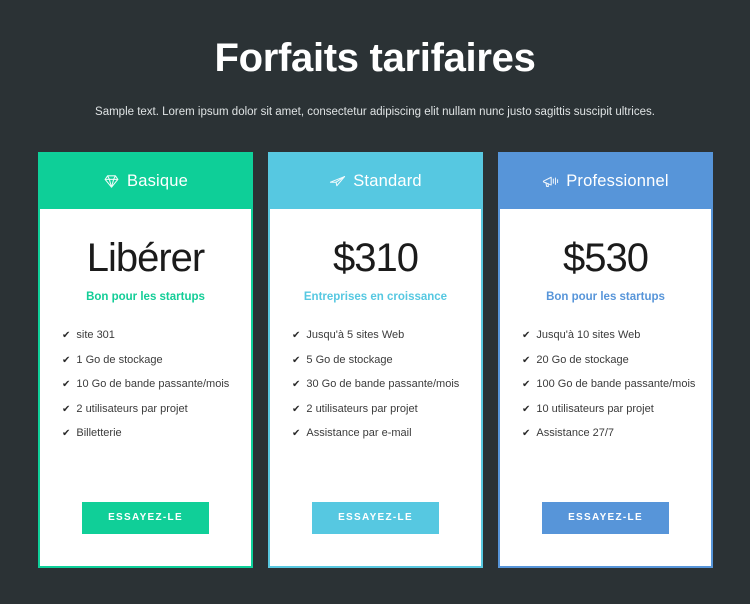 Image resolution: width=750 pixels, height=604 pixels. What do you see at coordinates (146, 258) in the screenshot?
I see `price-basique: Libérer` at bounding box center [146, 258].